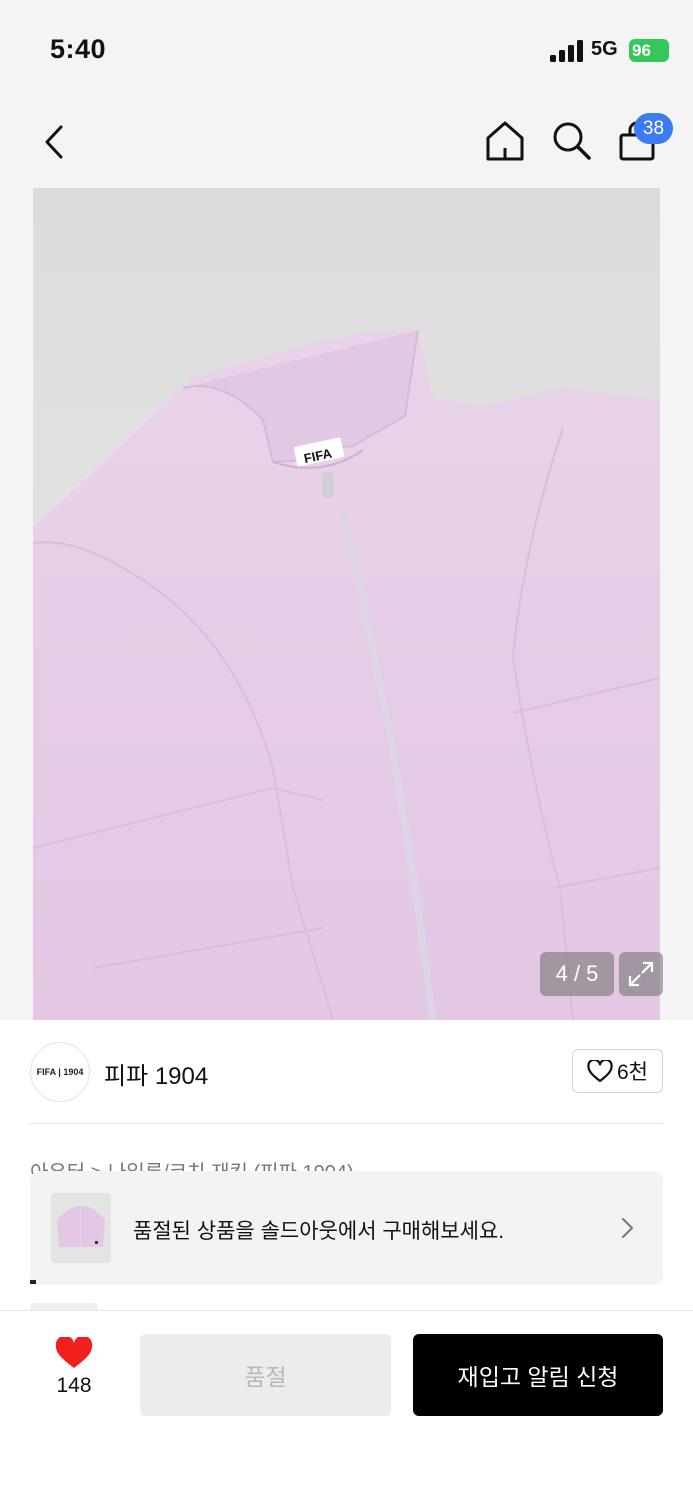 The height and width of the screenshot is (1500, 693). Describe the element at coordinates (60, 1072) in the screenshot. I see `brand-logo: FIFA | 1904` at that location.